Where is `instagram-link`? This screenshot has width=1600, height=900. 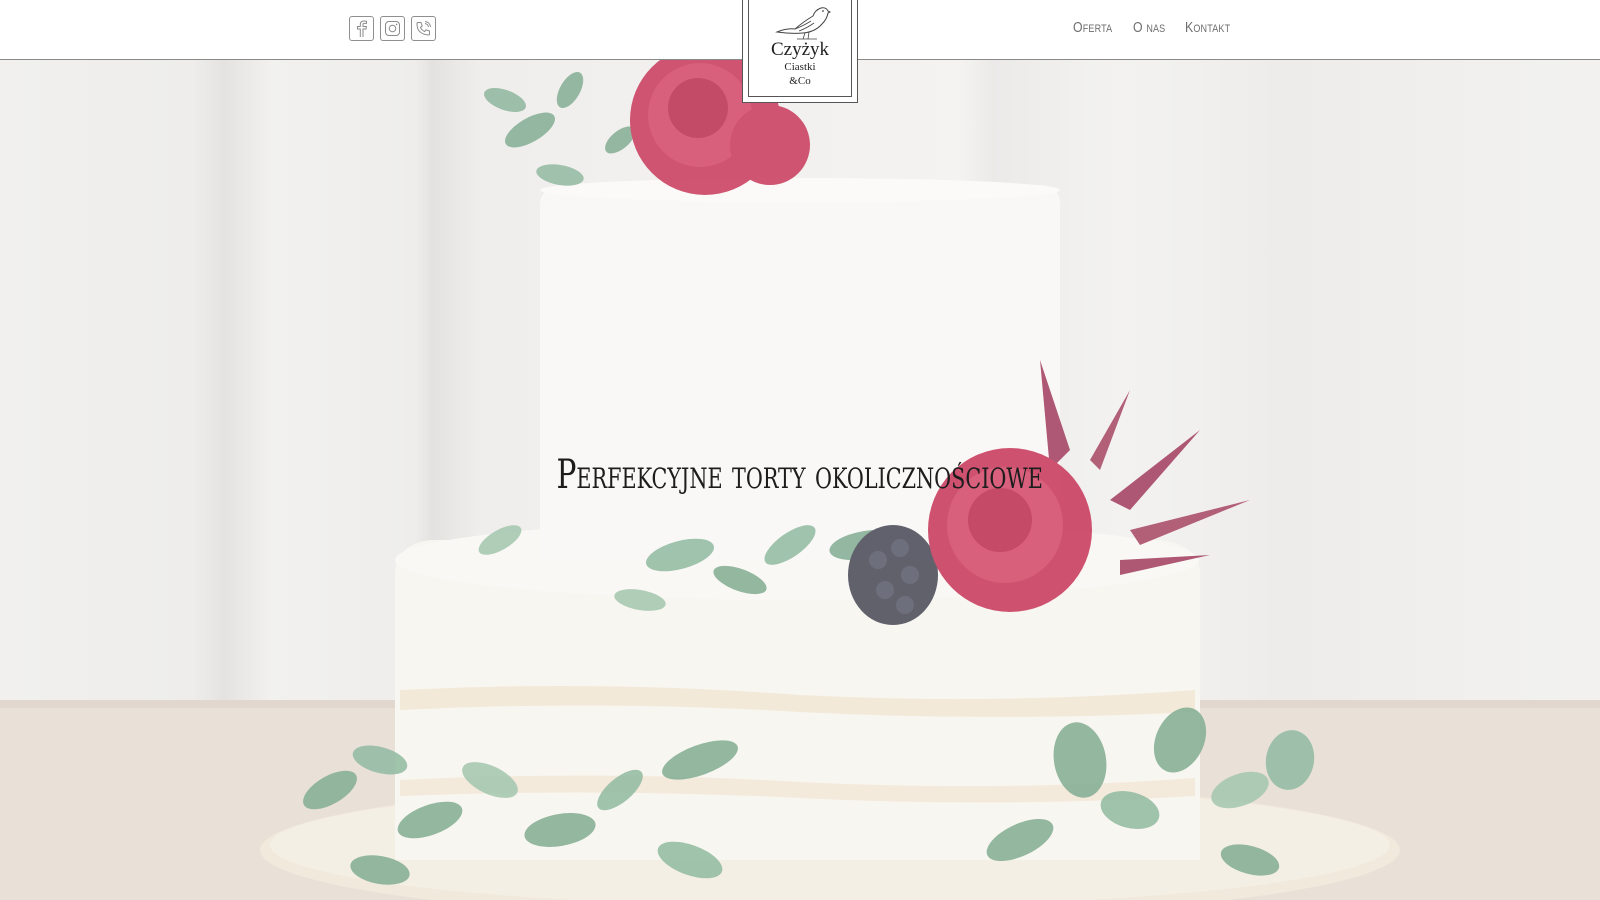
instagram-link is located at coordinates (392, 28).